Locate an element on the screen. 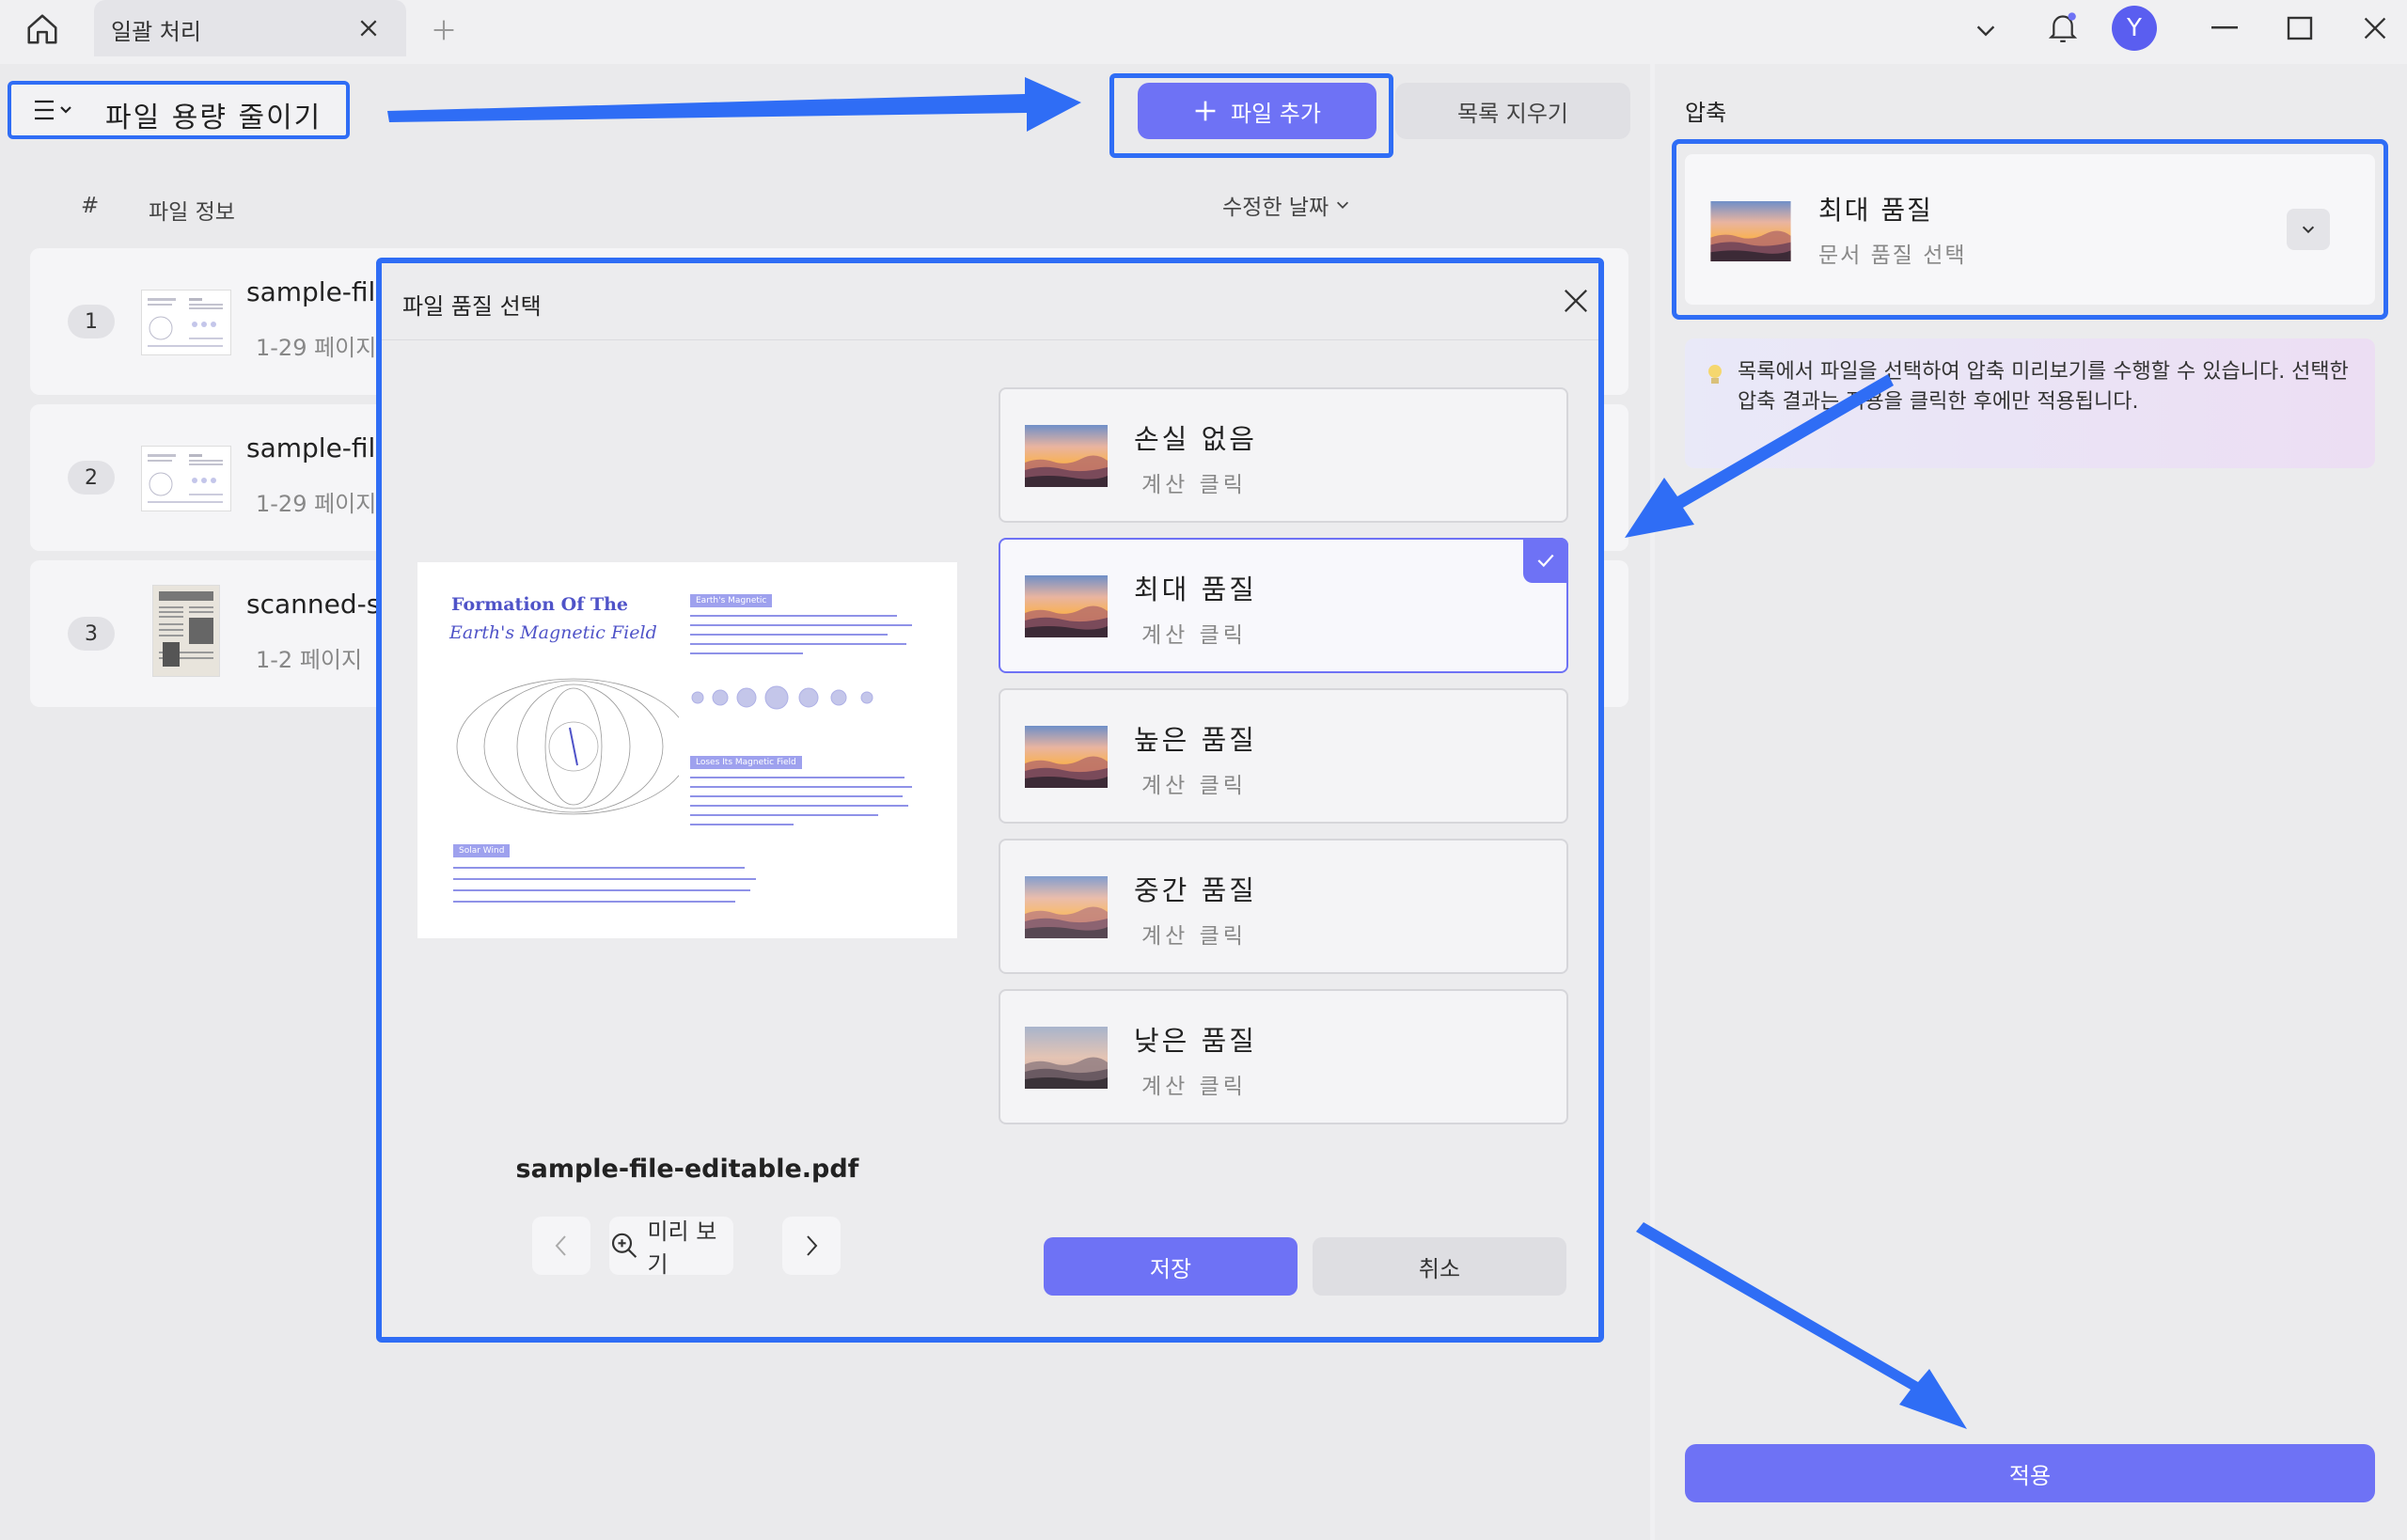 This screenshot has width=2407, height=1540. close-window-icon is located at coordinates (2375, 28).